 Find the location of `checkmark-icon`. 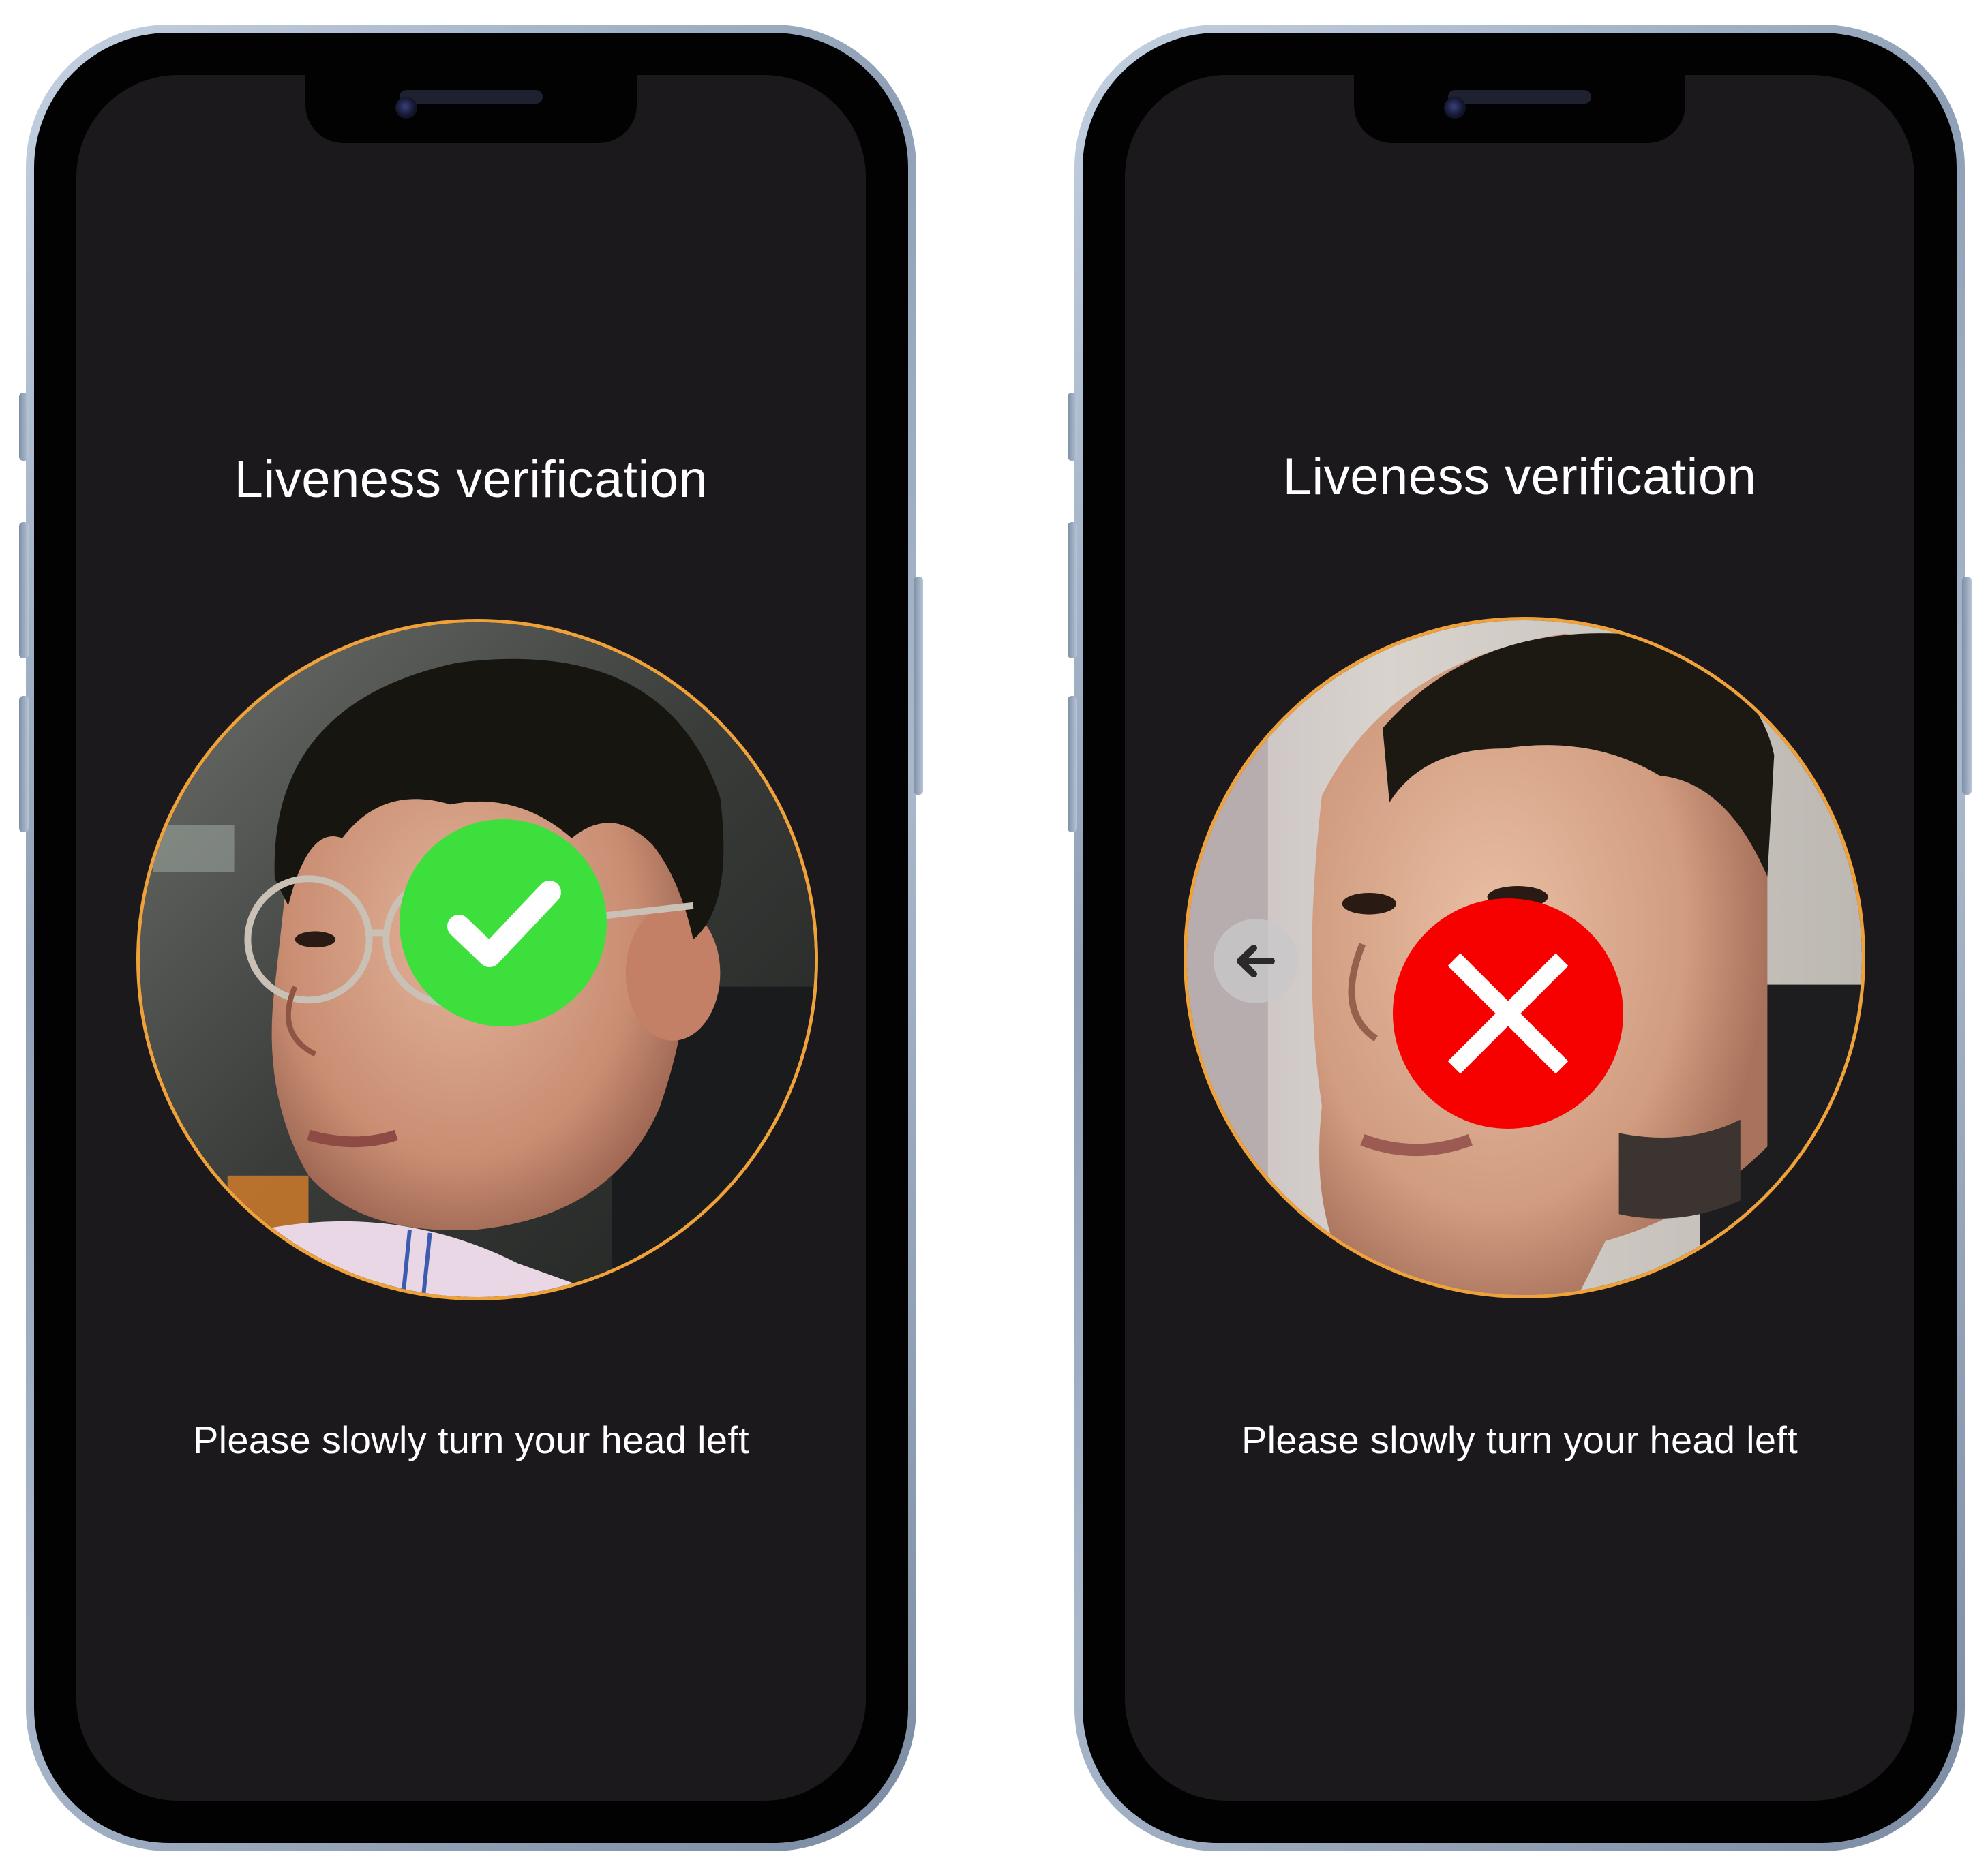

checkmark-icon is located at coordinates (504, 924).